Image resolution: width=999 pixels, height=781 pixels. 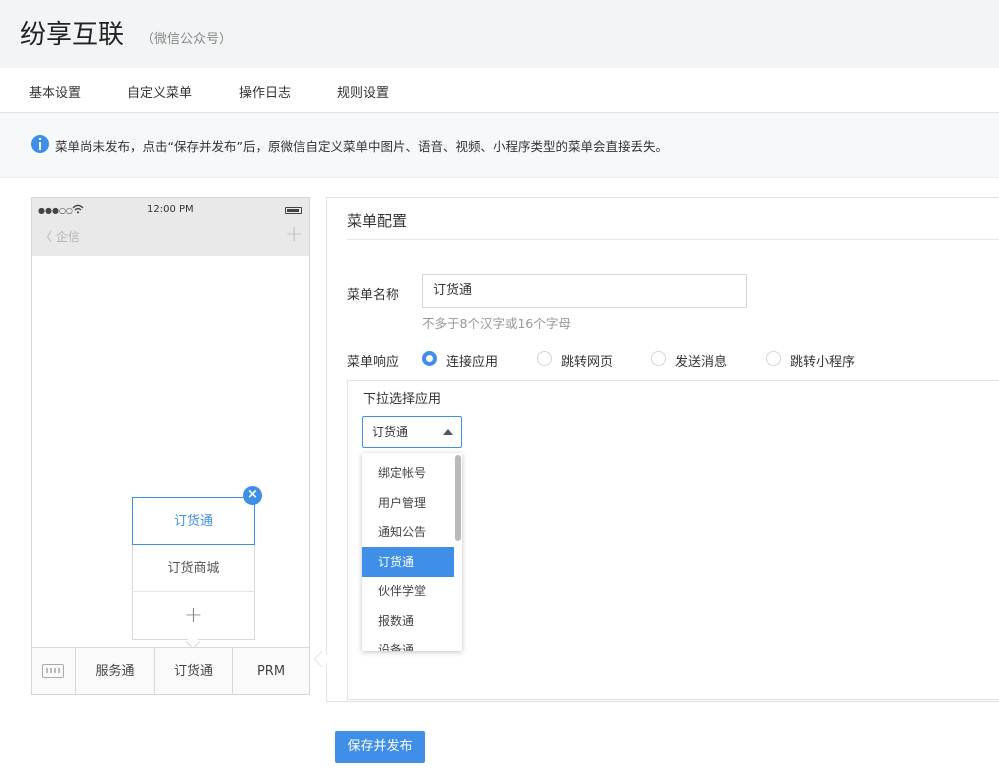 I want to click on radio-label: 跳转小程序, so click(x=823, y=362).